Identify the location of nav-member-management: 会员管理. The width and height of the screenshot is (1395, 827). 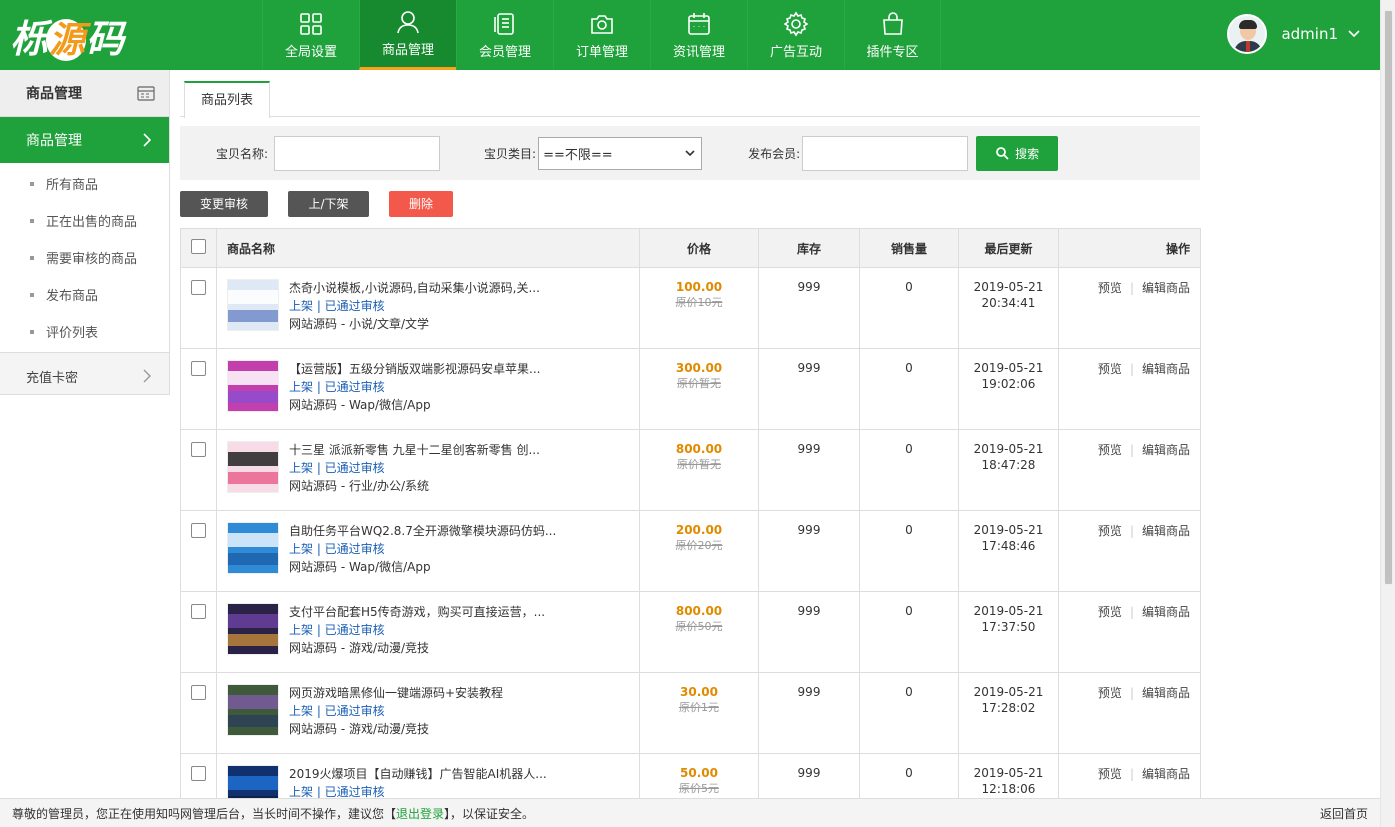
(504, 35).